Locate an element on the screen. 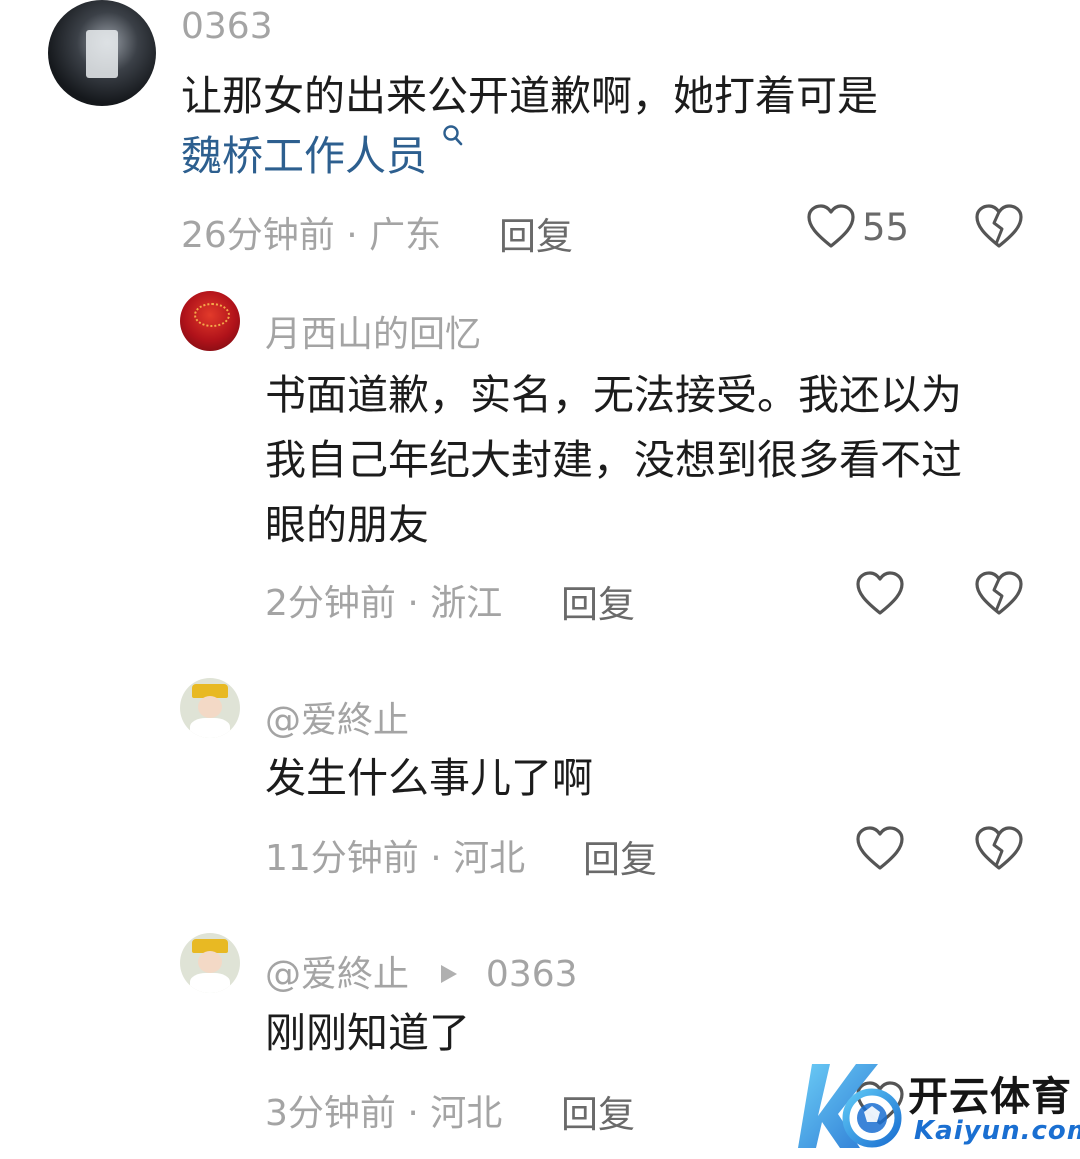 This screenshot has width=1080, height=1159. comment-content-link-line: 魏桥工作人员 is located at coordinates (322, 156).